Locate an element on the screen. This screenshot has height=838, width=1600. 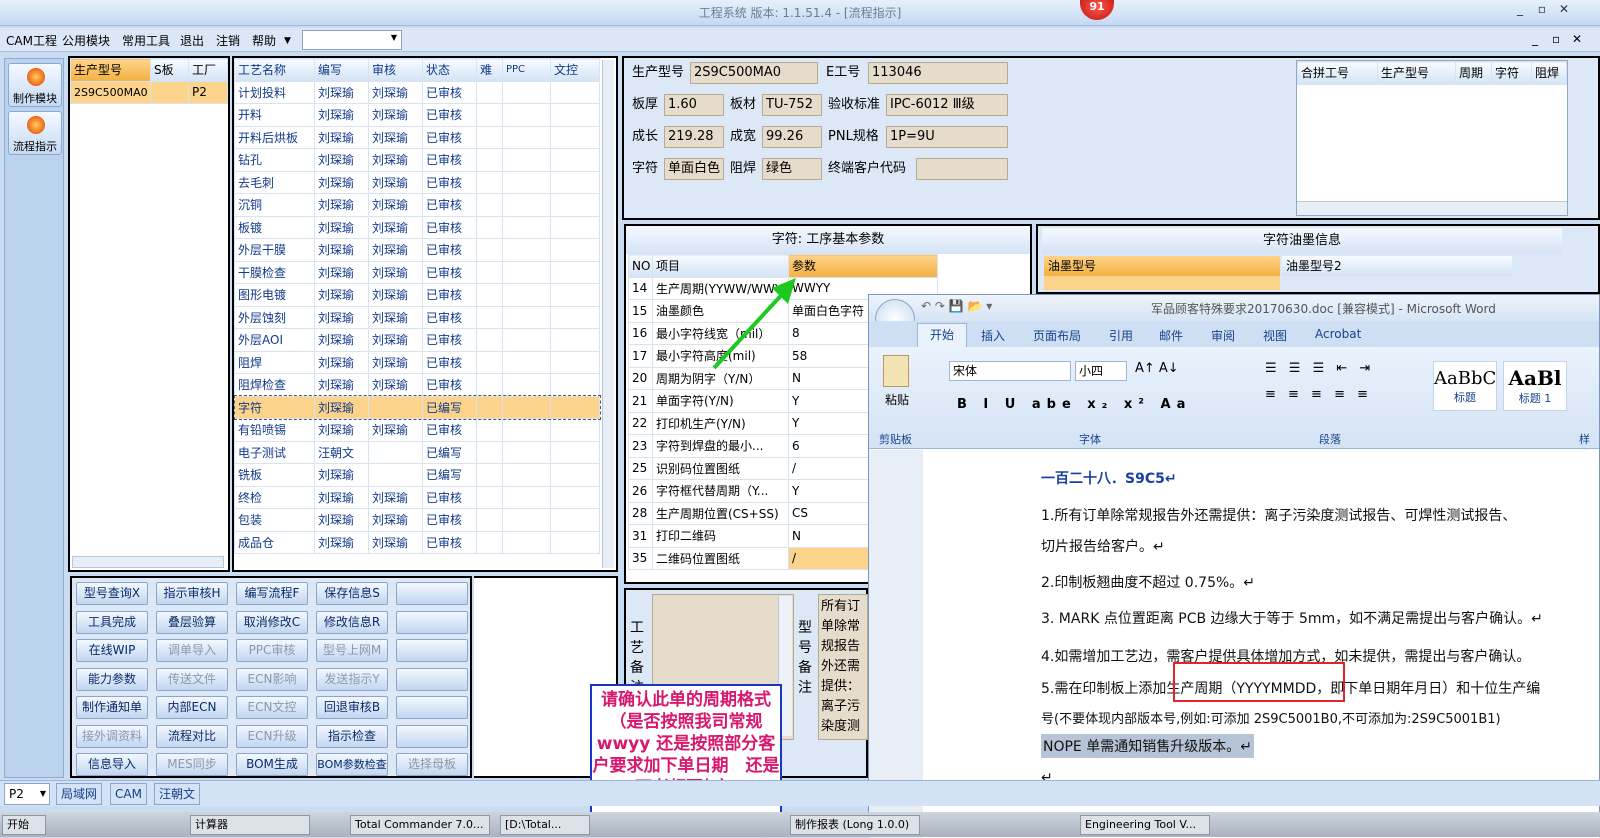
table-row: 包装 刘琛瑜 刘琛瑜 已审核 is located at coordinates (417, 520).